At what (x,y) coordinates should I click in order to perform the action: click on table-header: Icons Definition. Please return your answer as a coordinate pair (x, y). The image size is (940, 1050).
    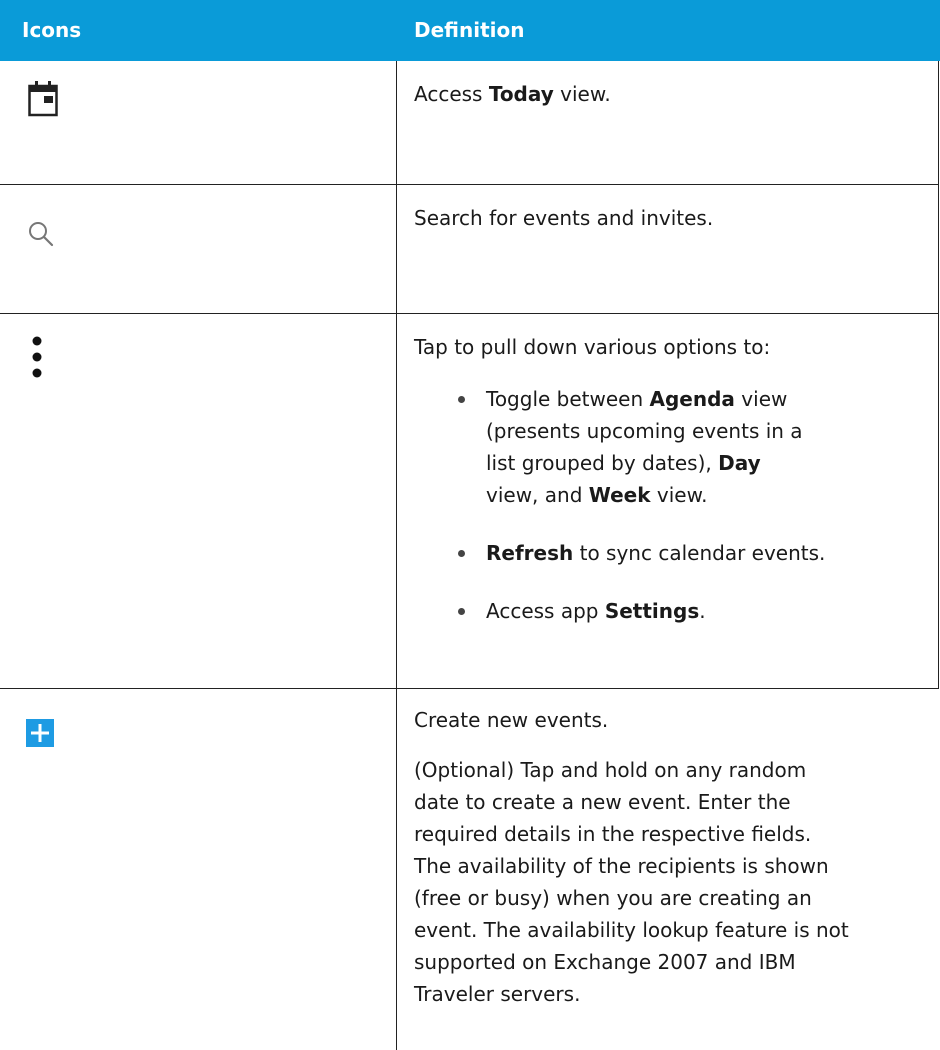
    Looking at the image, I should click on (470, 30).